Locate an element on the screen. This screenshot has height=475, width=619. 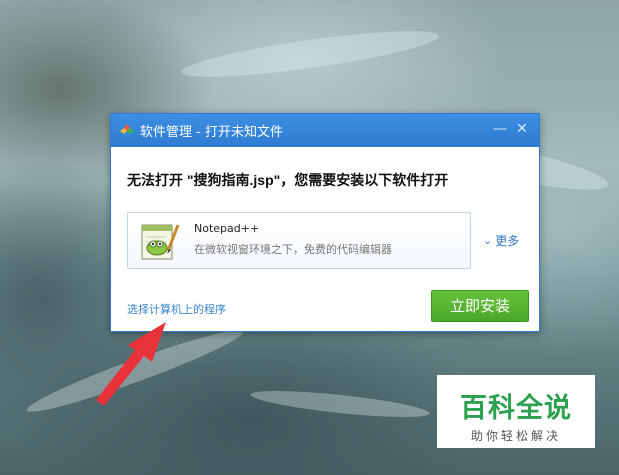
notepad-plus-plus-icon is located at coordinates (160, 242).